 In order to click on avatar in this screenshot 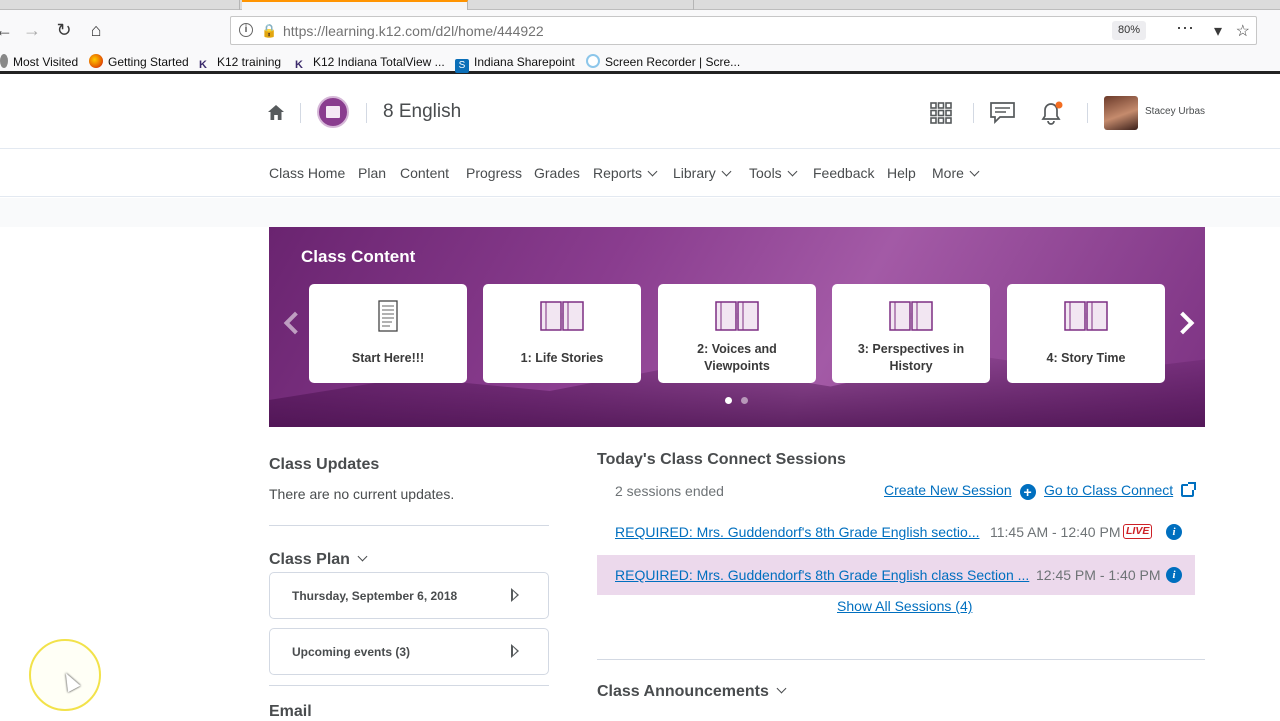, I will do `click(1121, 113)`.